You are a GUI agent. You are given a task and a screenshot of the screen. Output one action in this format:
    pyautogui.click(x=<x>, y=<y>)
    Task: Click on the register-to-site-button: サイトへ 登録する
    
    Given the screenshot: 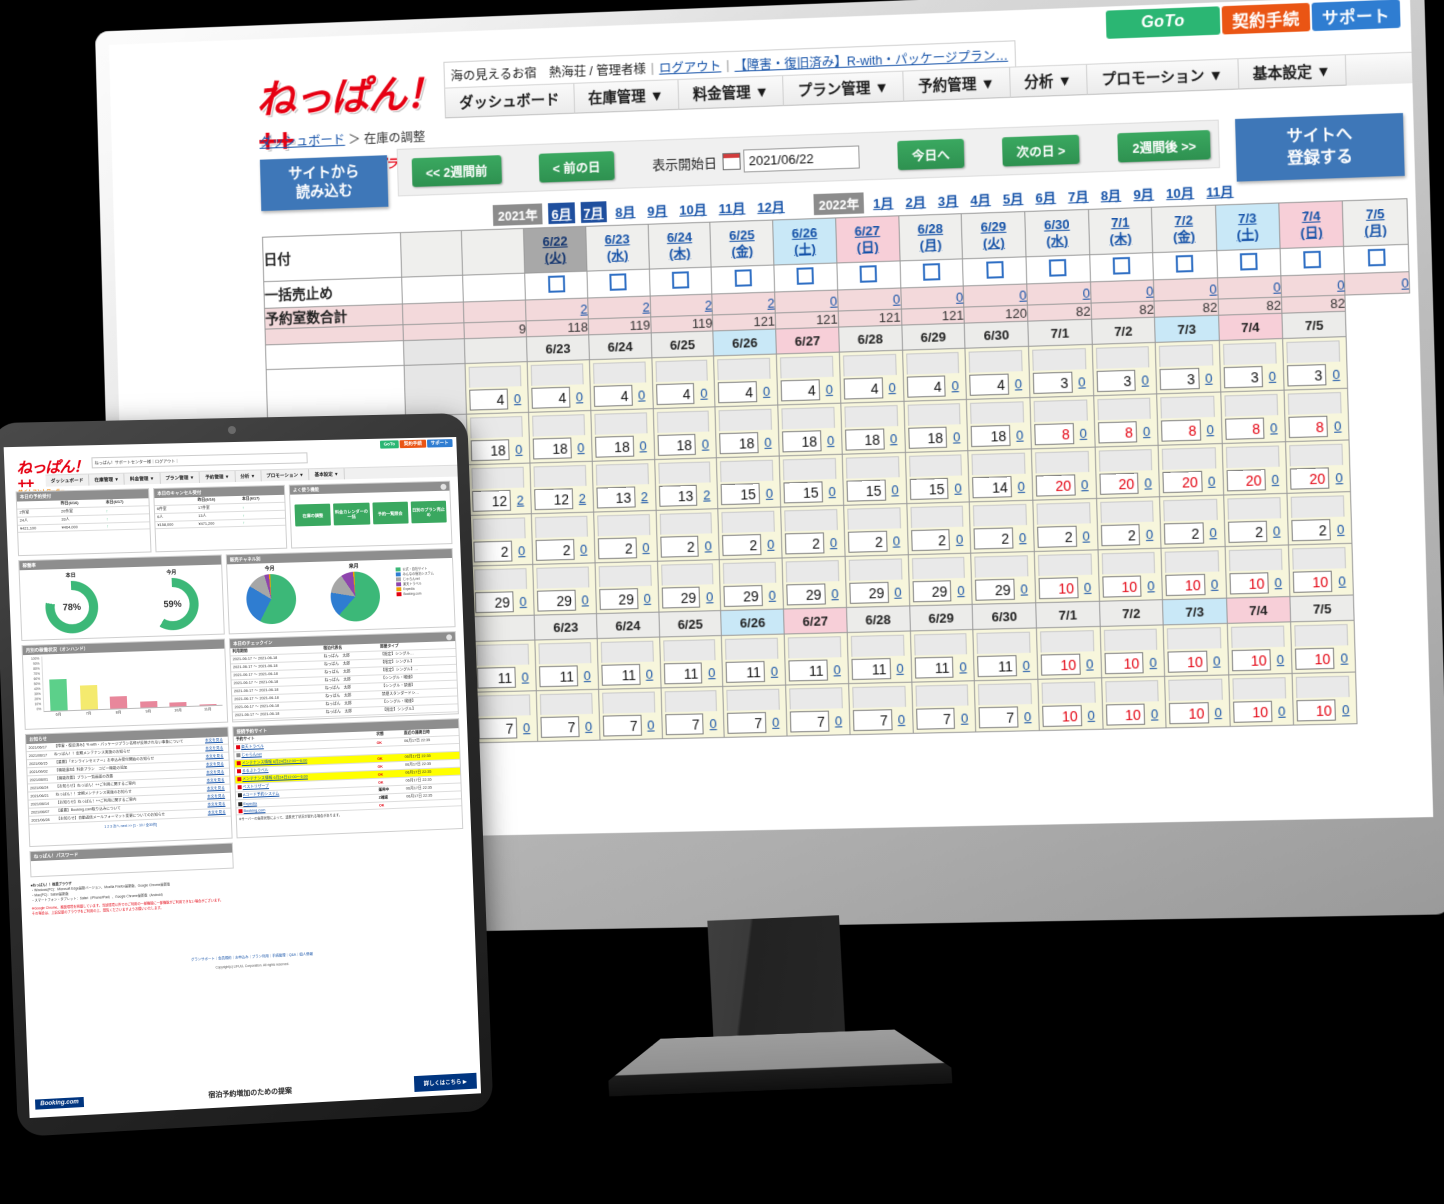 What is the action you would take?
    pyautogui.click(x=1320, y=147)
    